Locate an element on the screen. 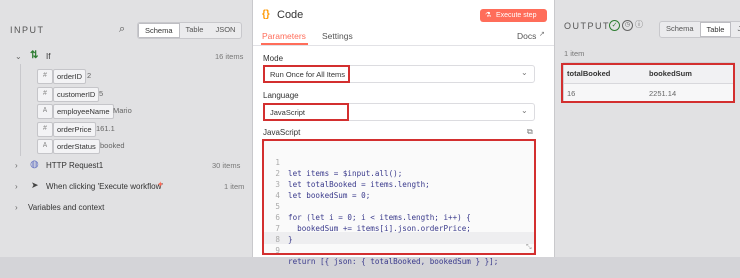 The width and height of the screenshot is (740, 278). output-tab-json: J is located at coordinates (735, 29).